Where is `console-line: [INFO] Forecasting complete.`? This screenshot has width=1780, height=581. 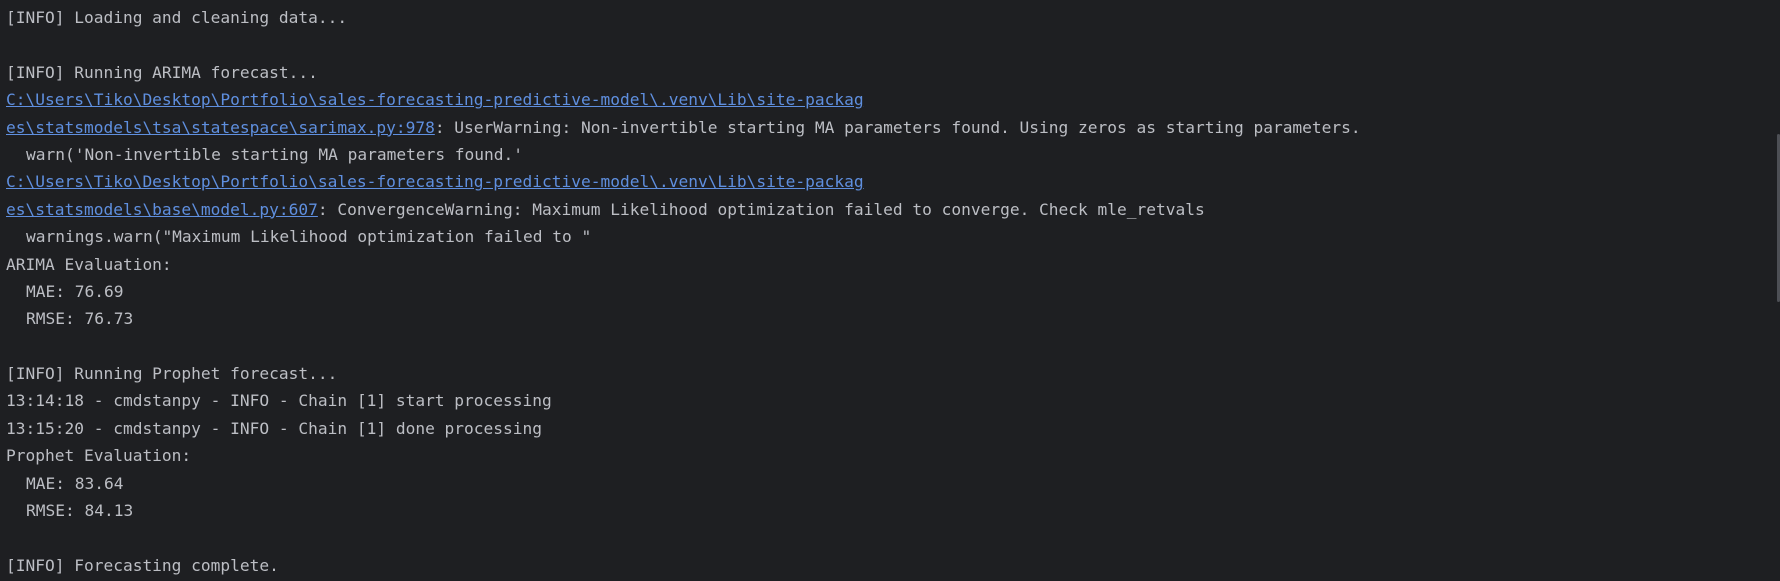 console-line: [INFO] Forecasting complete. is located at coordinates (142, 565).